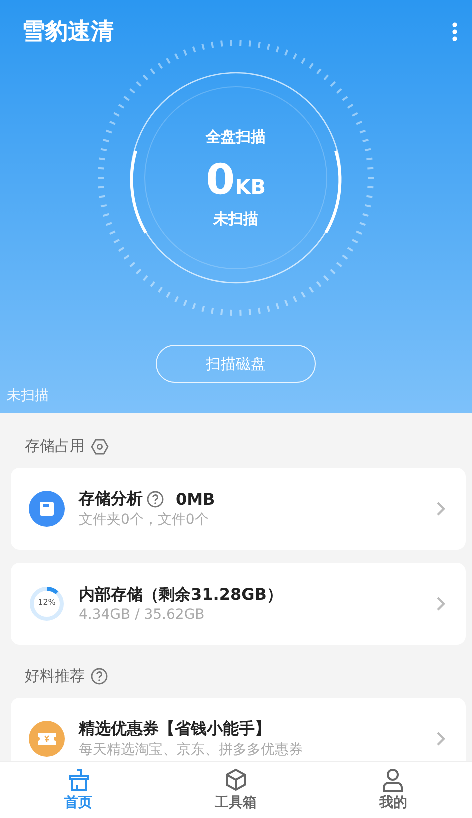 This screenshot has height=818, width=472. I want to click on floppy-disk-icon, so click(47, 509).